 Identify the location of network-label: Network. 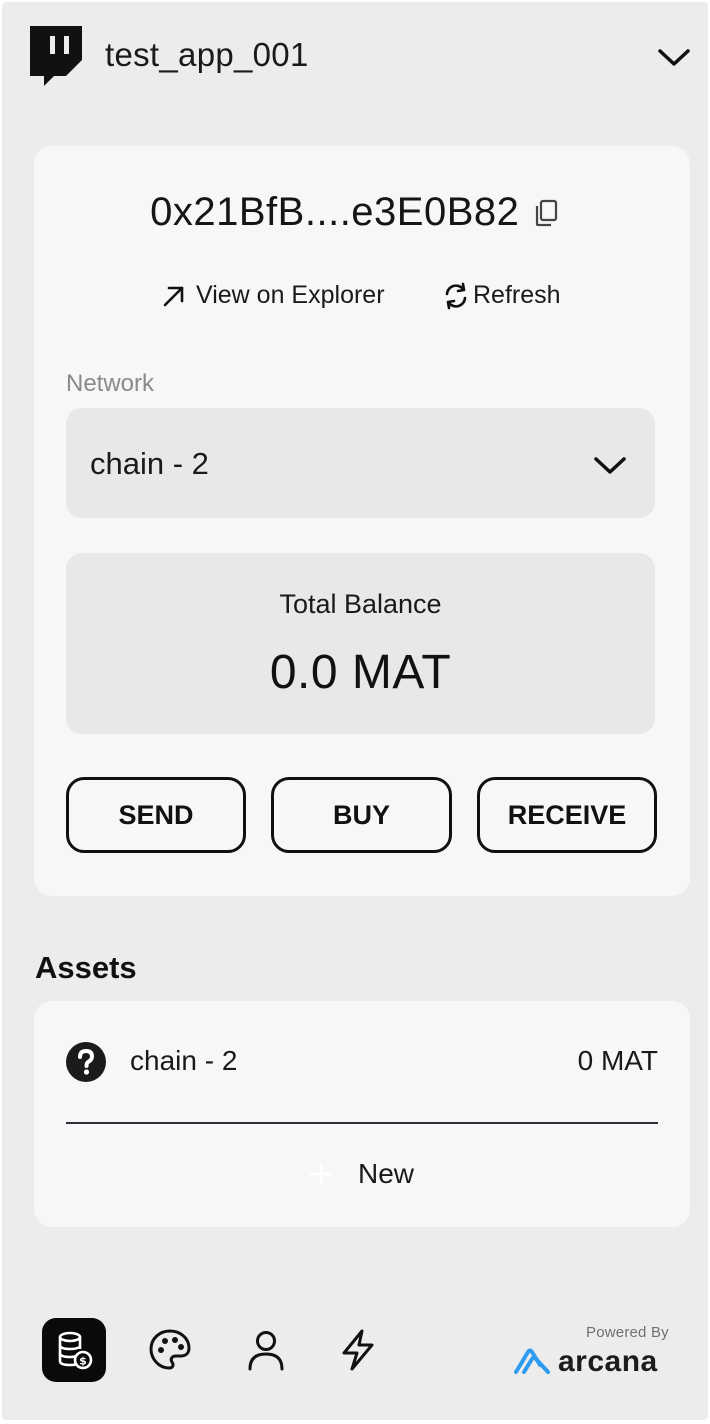
(110, 383).